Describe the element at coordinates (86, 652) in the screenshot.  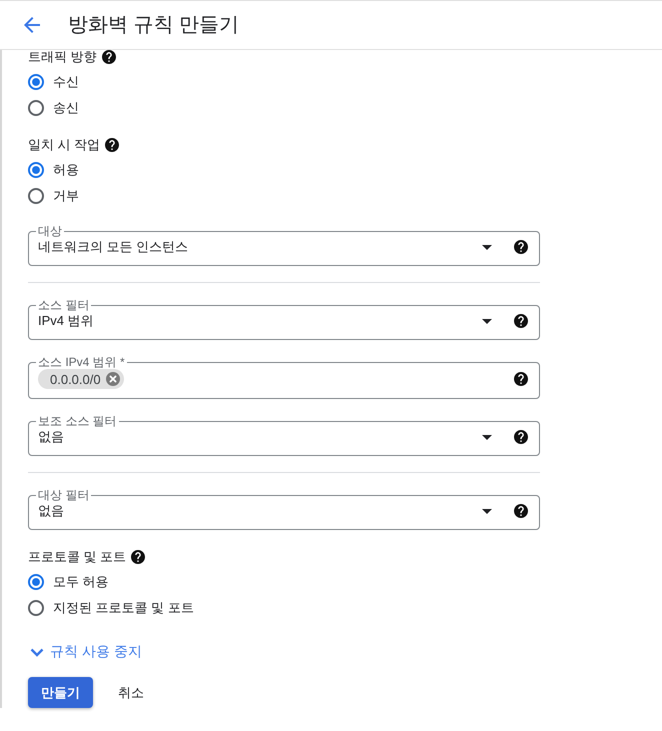
I see `expand-toggle: 규칙 사용 중지` at that location.